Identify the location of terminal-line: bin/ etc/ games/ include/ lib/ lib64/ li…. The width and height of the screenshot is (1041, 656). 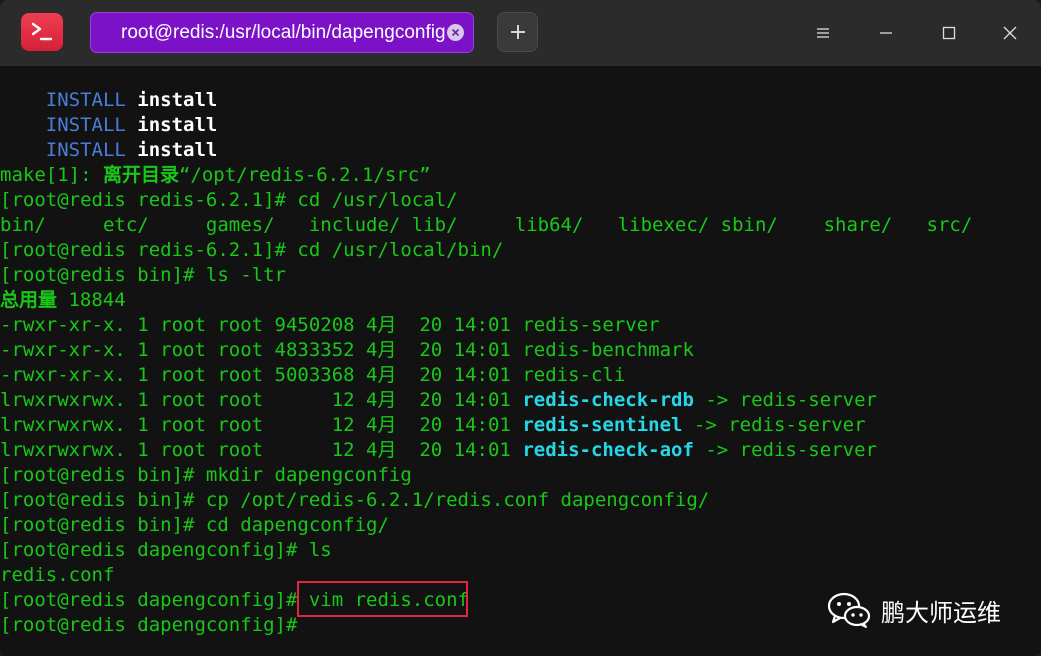
(486, 225).